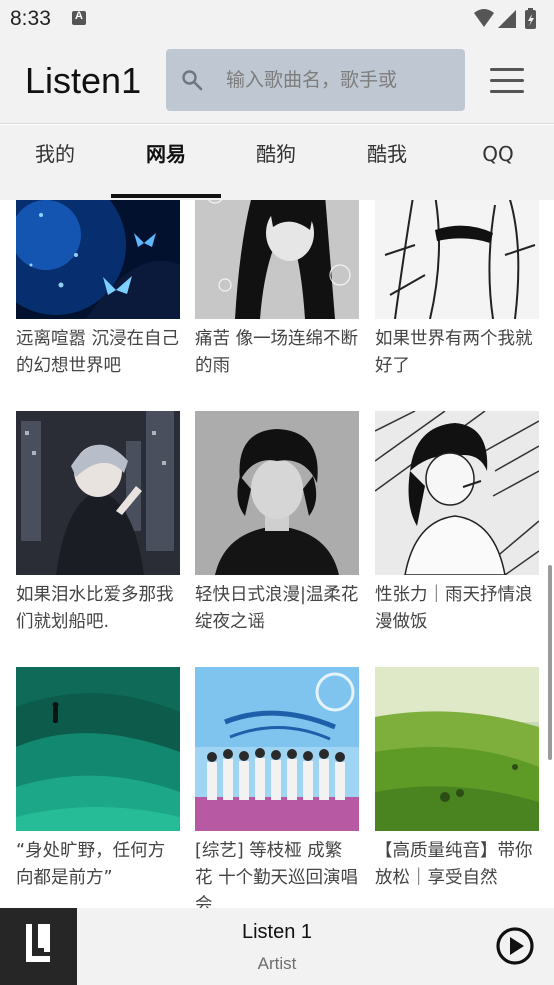  Describe the element at coordinates (30, 18) in the screenshot. I see `status-time: 8:33` at that location.